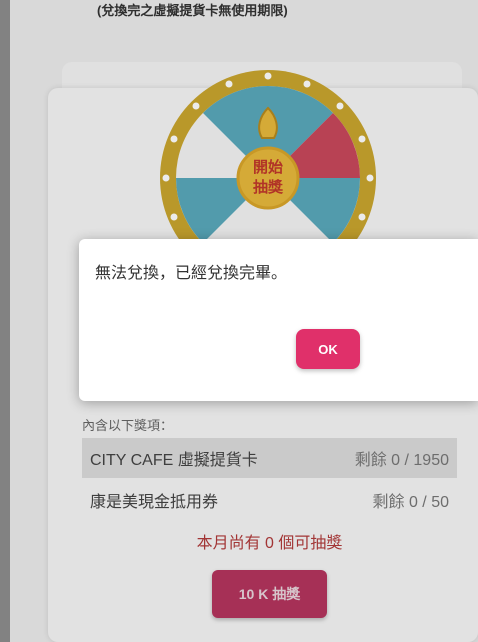 This screenshot has height=642, width=478. Describe the element at coordinates (328, 349) in the screenshot. I see `ok-button: OK` at that location.